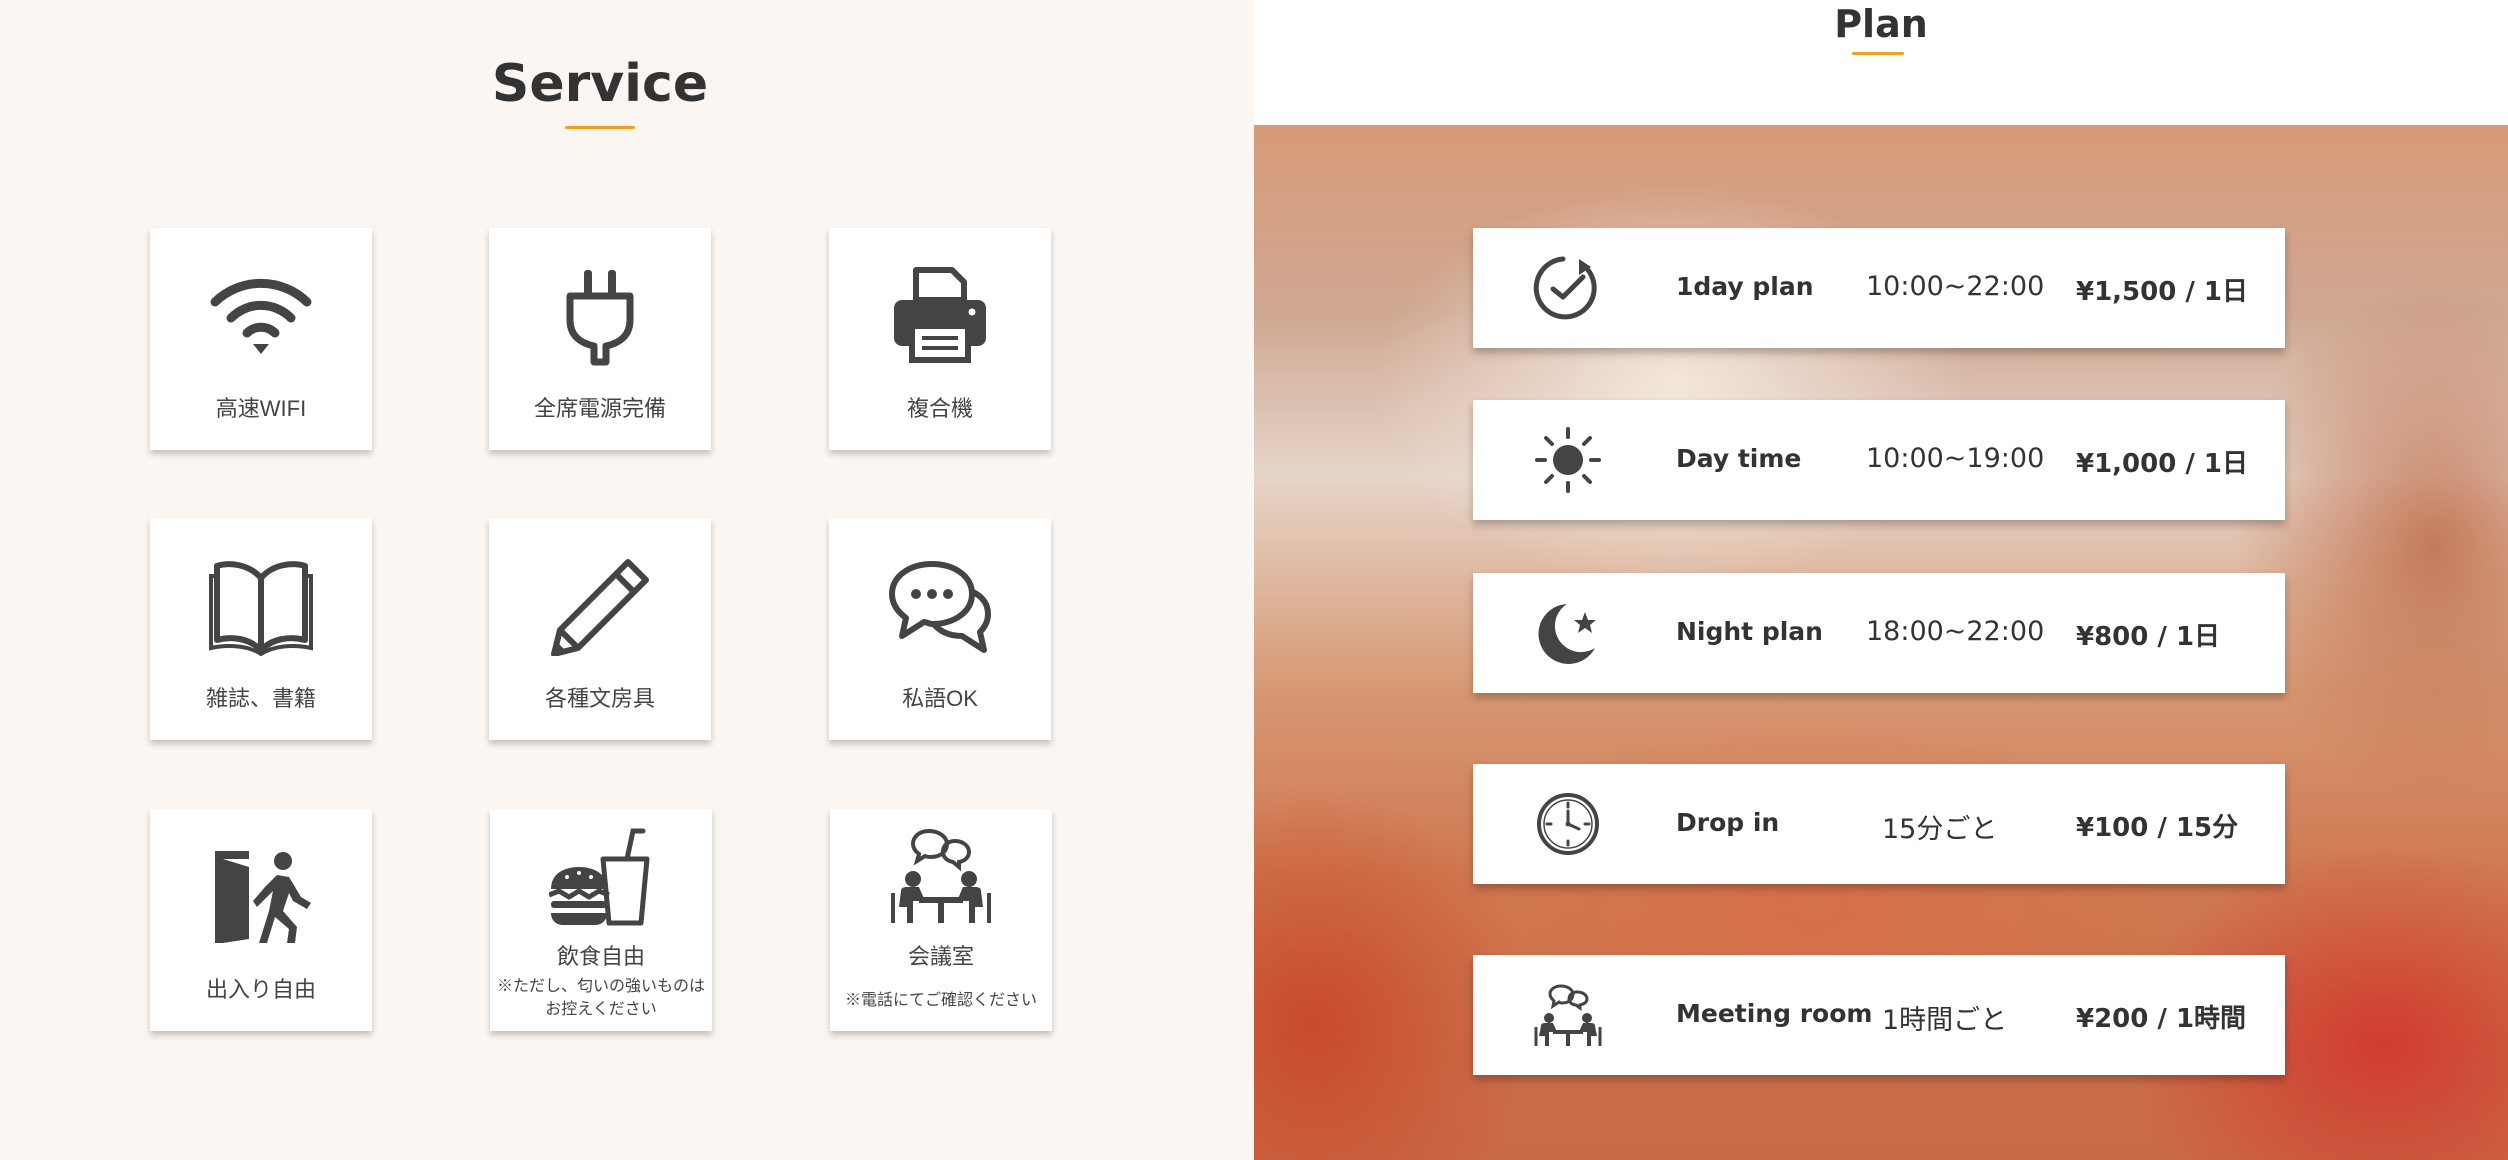 This screenshot has width=2508, height=1160. What do you see at coordinates (1955, 458) in the screenshot?
I see `plan-time: 10:00~19:00` at bounding box center [1955, 458].